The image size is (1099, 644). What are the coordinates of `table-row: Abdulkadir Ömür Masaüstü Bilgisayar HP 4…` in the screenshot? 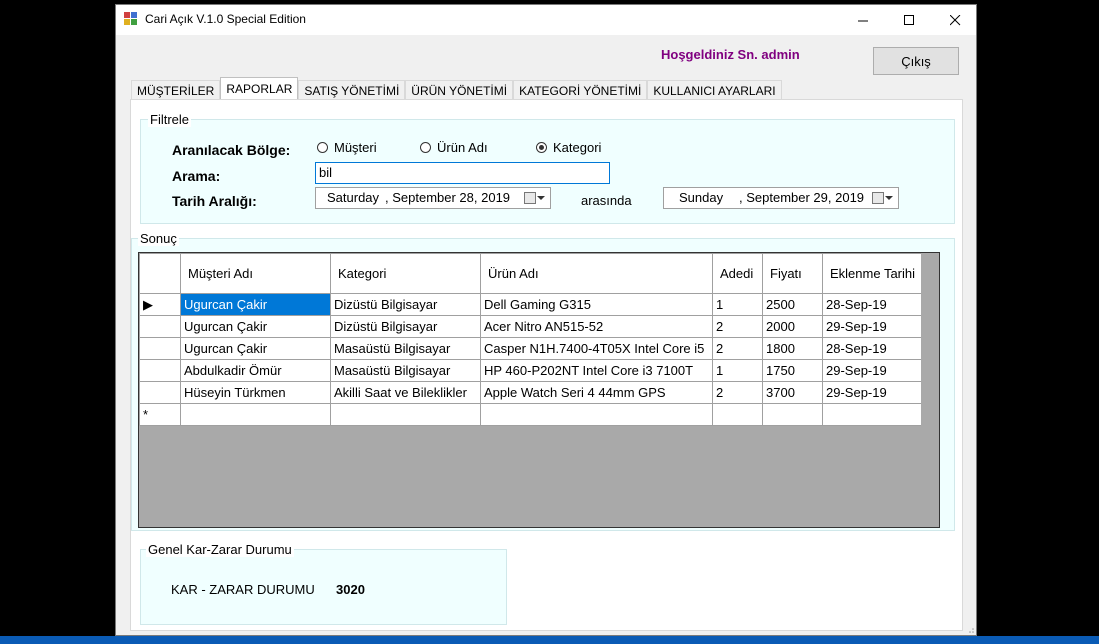 It's located at (531, 370).